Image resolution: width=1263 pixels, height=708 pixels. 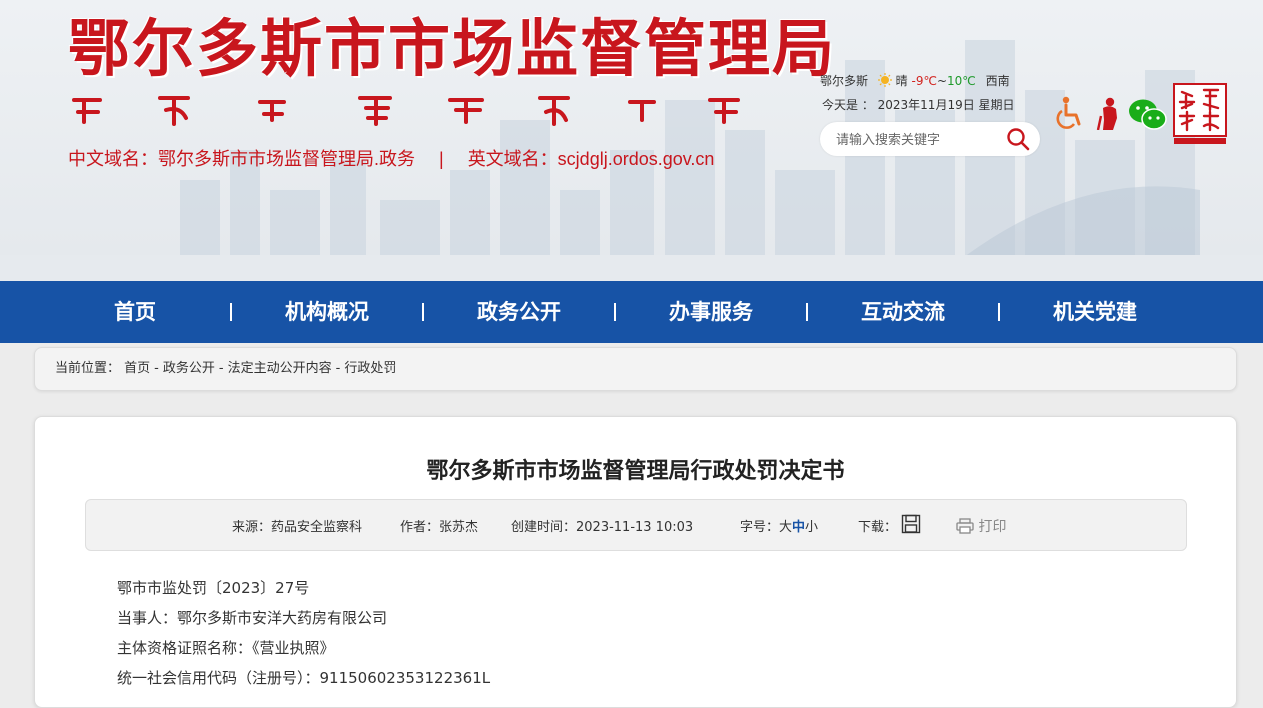 I want to click on meta-source: 来源：药品安全监察科, so click(x=297, y=527).